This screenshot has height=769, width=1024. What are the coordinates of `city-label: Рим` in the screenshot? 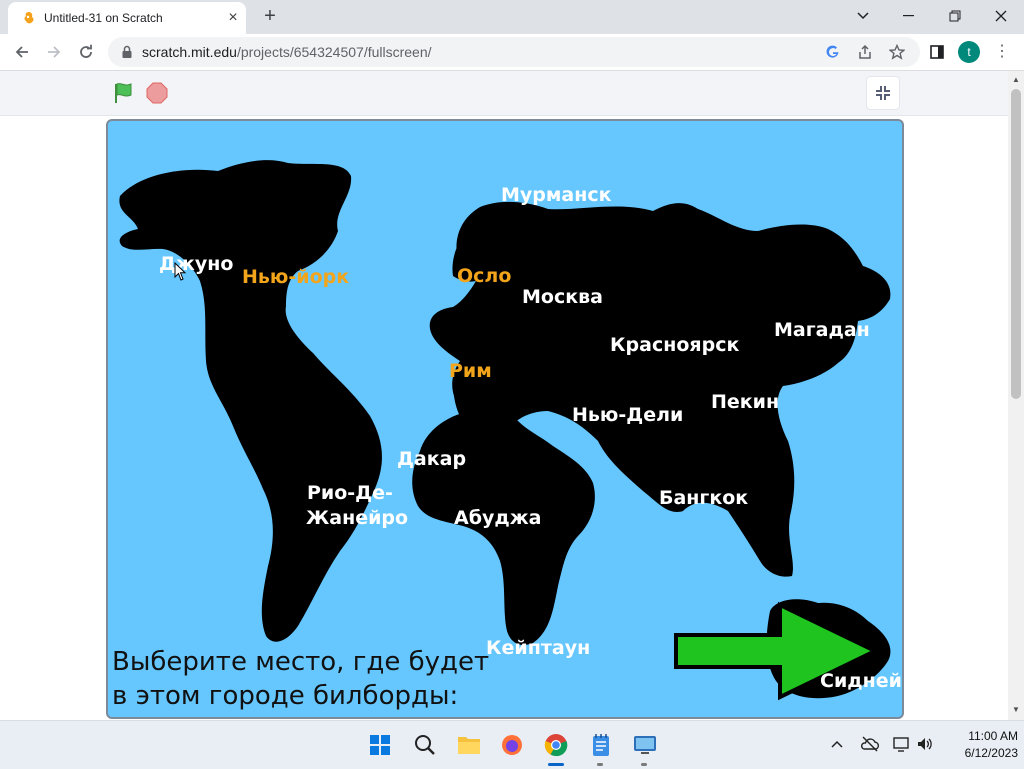 It's located at (470, 371).